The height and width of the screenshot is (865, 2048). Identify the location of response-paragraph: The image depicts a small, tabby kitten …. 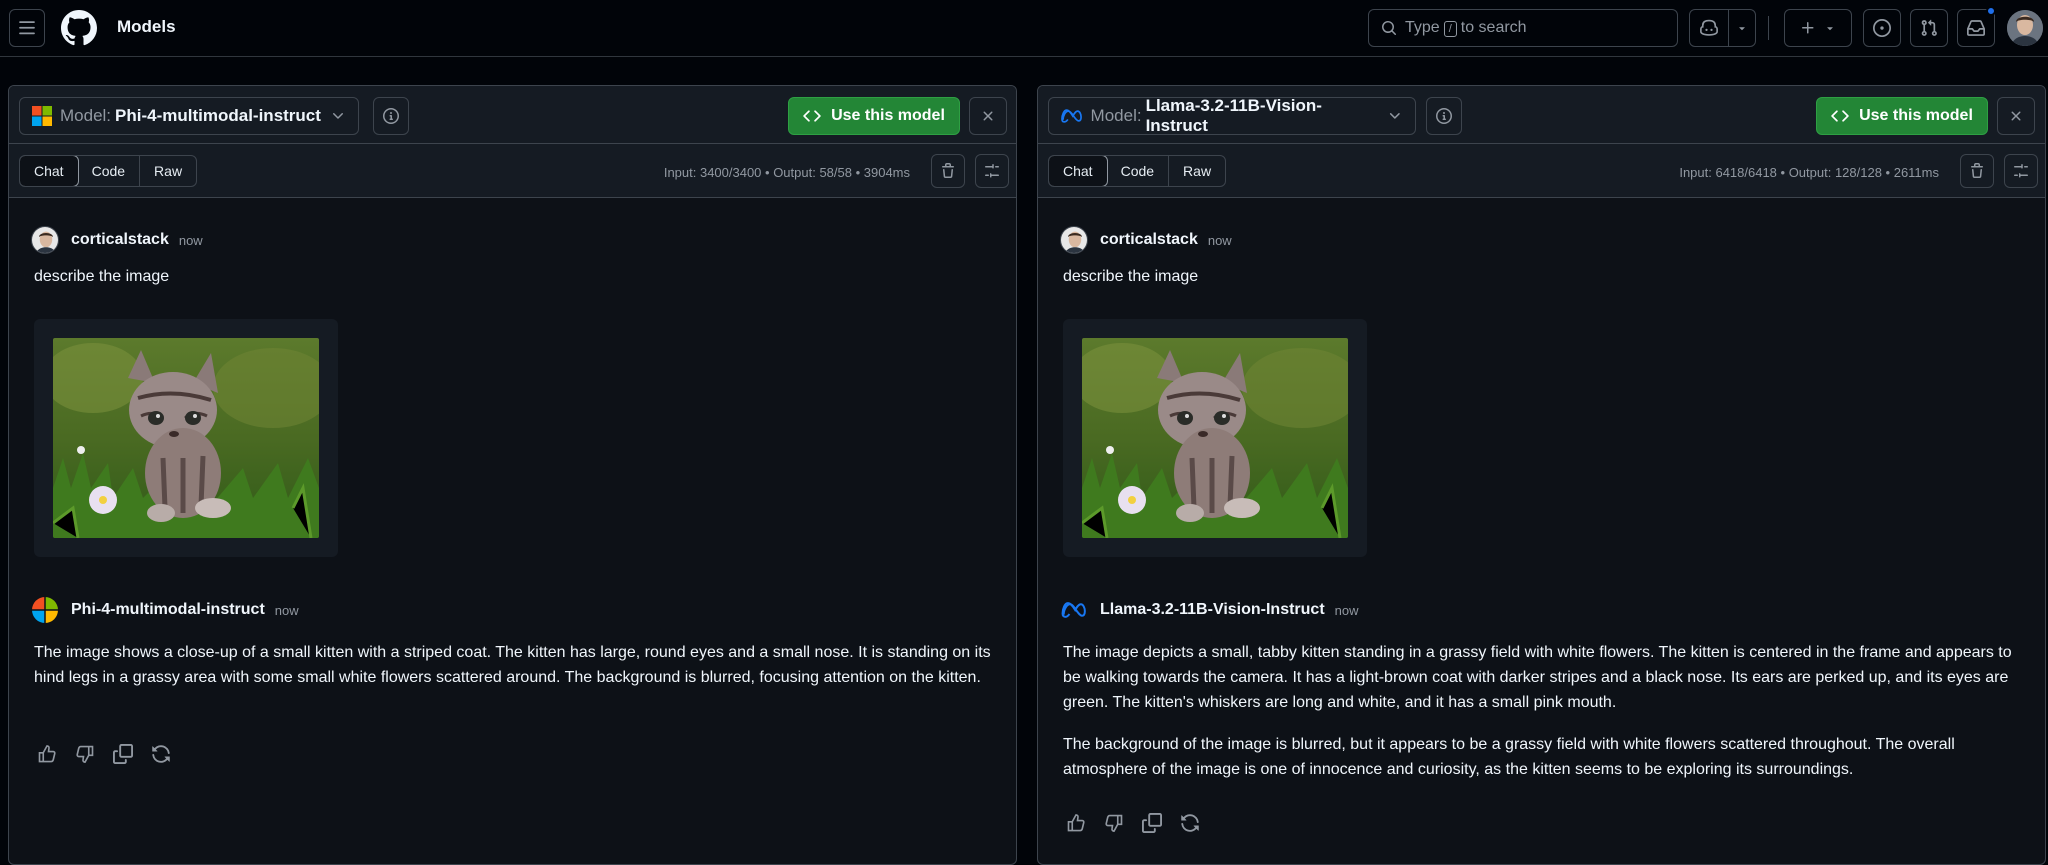
(1537, 677).